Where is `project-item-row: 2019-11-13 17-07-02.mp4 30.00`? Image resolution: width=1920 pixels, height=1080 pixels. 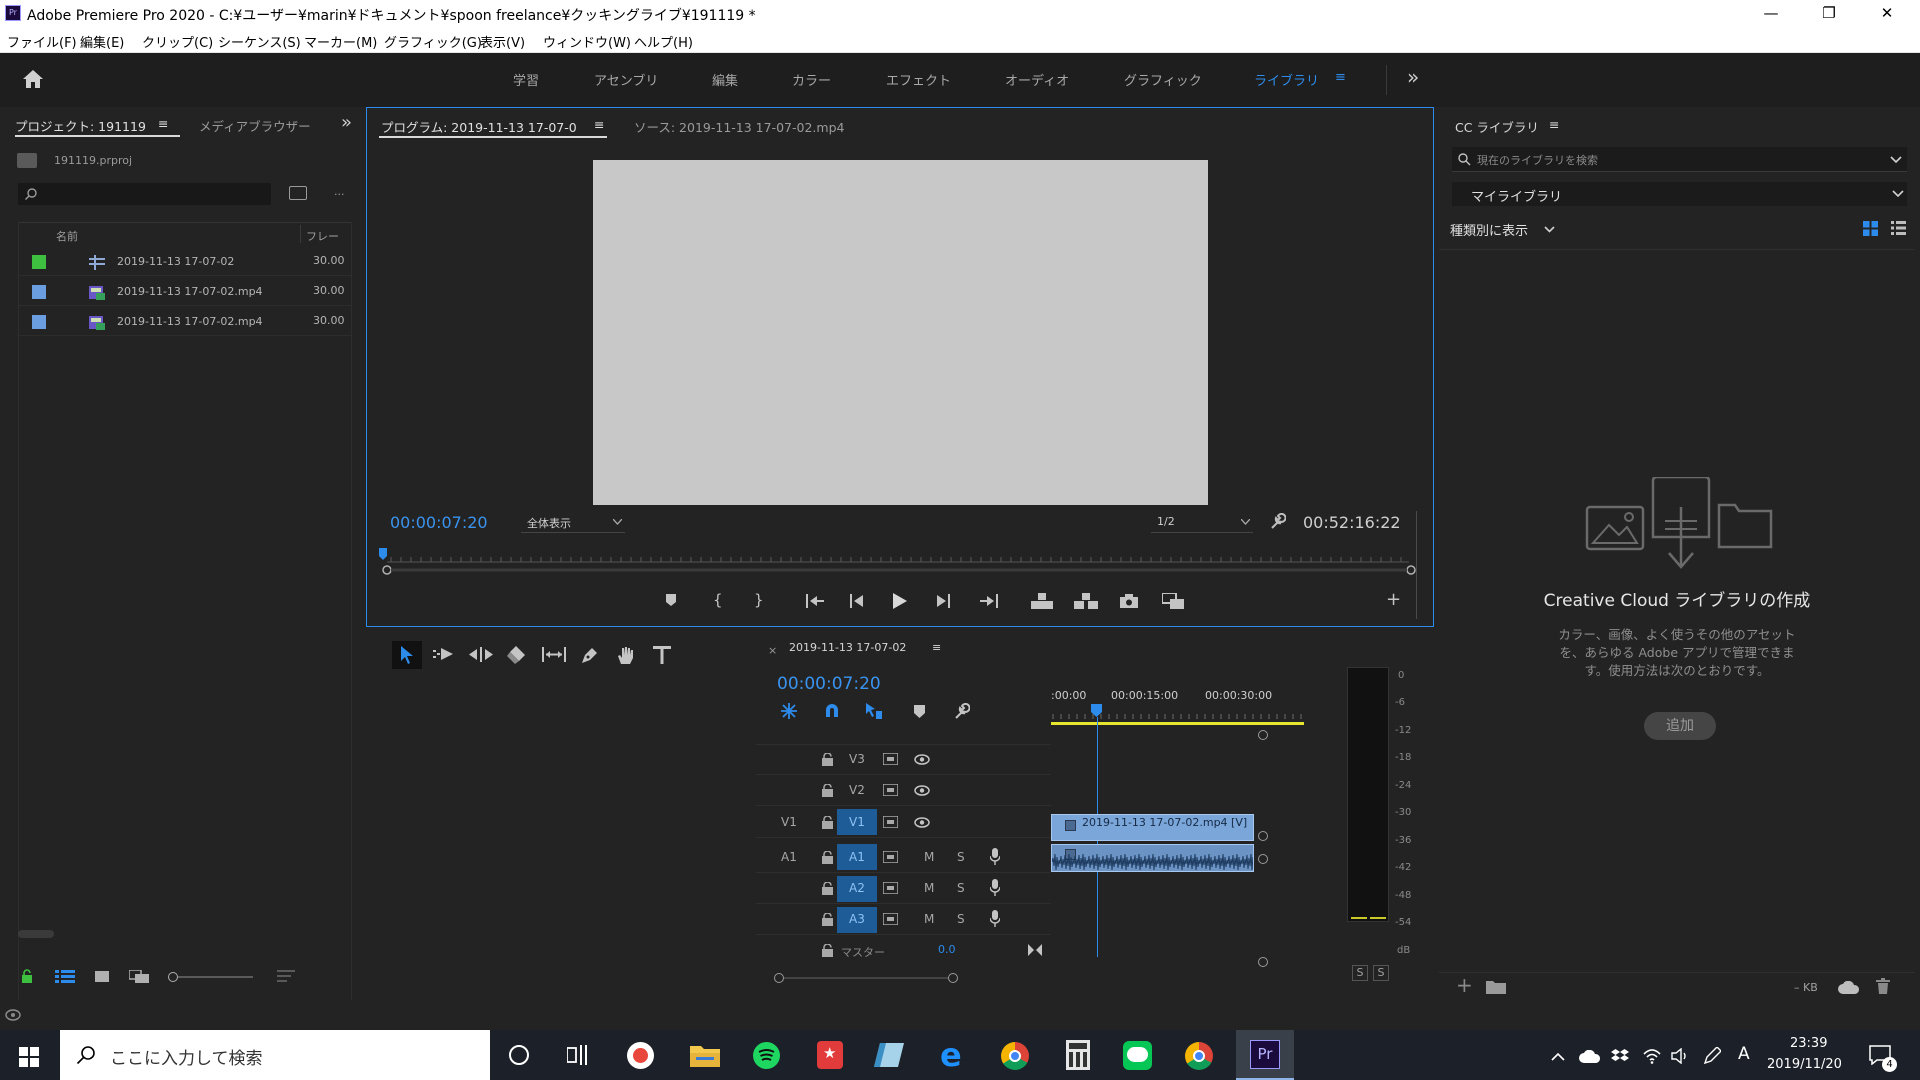 project-item-row: 2019-11-13 17-07-02.mp4 30.00 is located at coordinates (185, 321).